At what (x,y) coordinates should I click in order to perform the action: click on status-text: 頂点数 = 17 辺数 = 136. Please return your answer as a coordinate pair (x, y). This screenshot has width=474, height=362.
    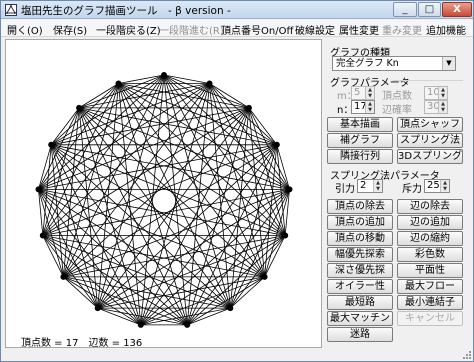
    Looking at the image, I should click on (82, 343).